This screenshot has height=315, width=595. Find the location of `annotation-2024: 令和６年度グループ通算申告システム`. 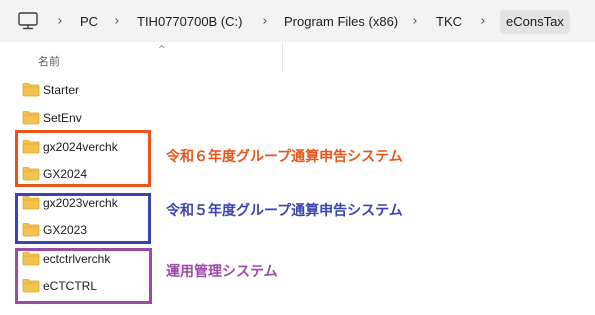

annotation-2024: 令和６年度グループ通算申告システム is located at coordinates (284, 157).